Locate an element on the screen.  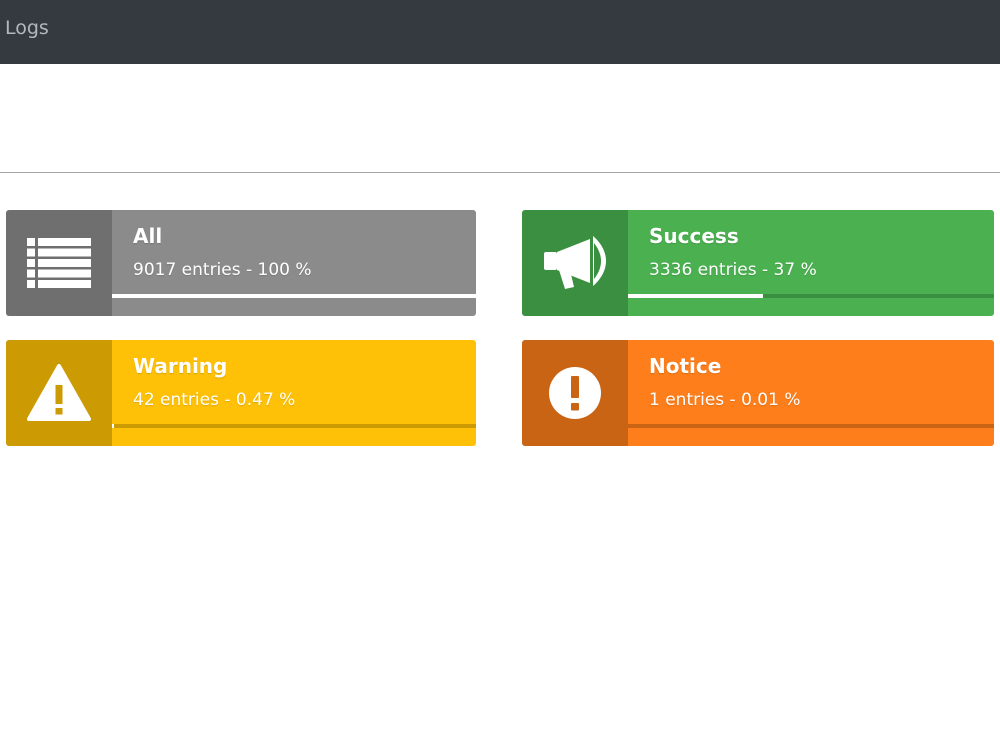
megaphone-icon is located at coordinates (575, 263).